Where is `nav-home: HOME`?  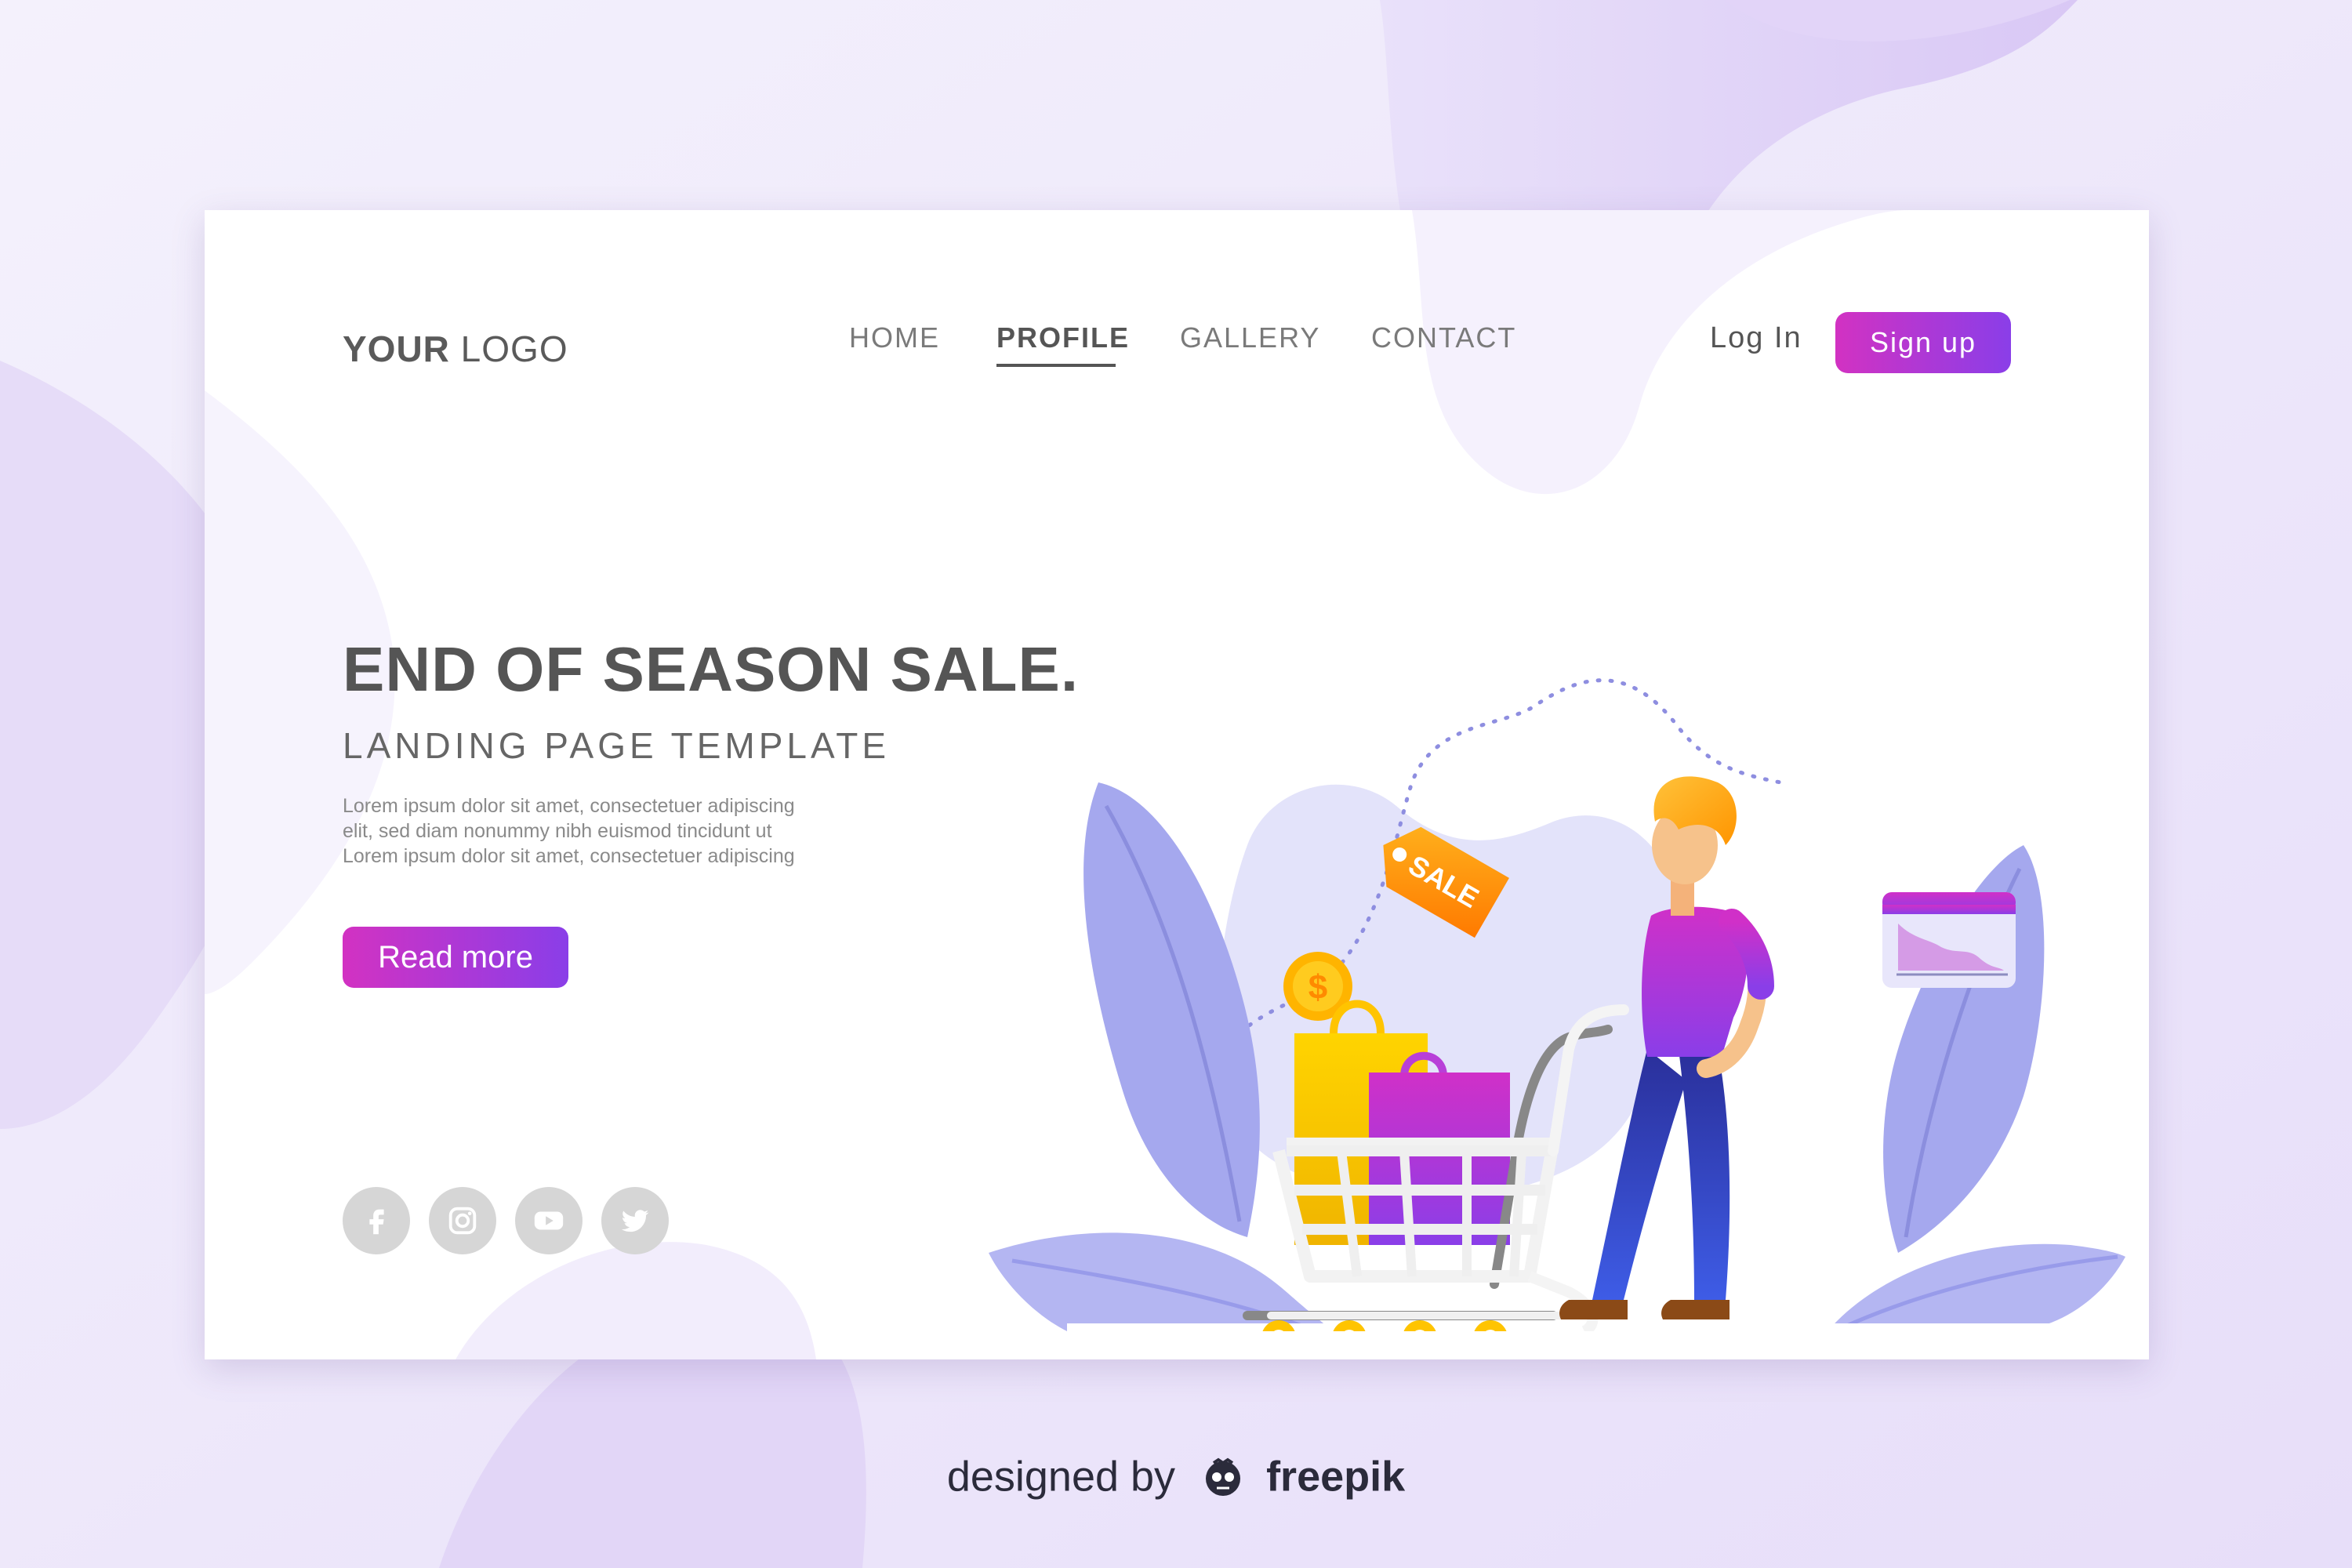 nav-home: HOME is located at coordinates (895, 337).